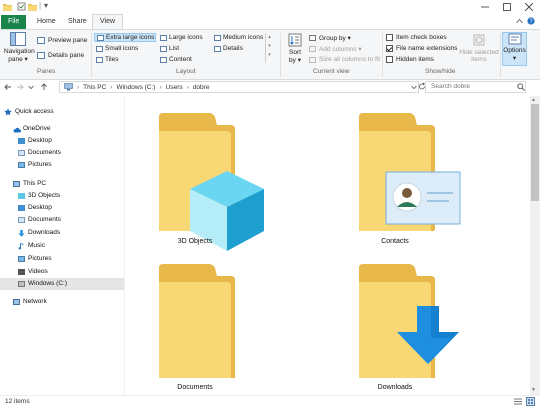 This screenshot has width=540, height=408. I want to click on nav-item-onedrive: OneDrive, so click(31, 129).